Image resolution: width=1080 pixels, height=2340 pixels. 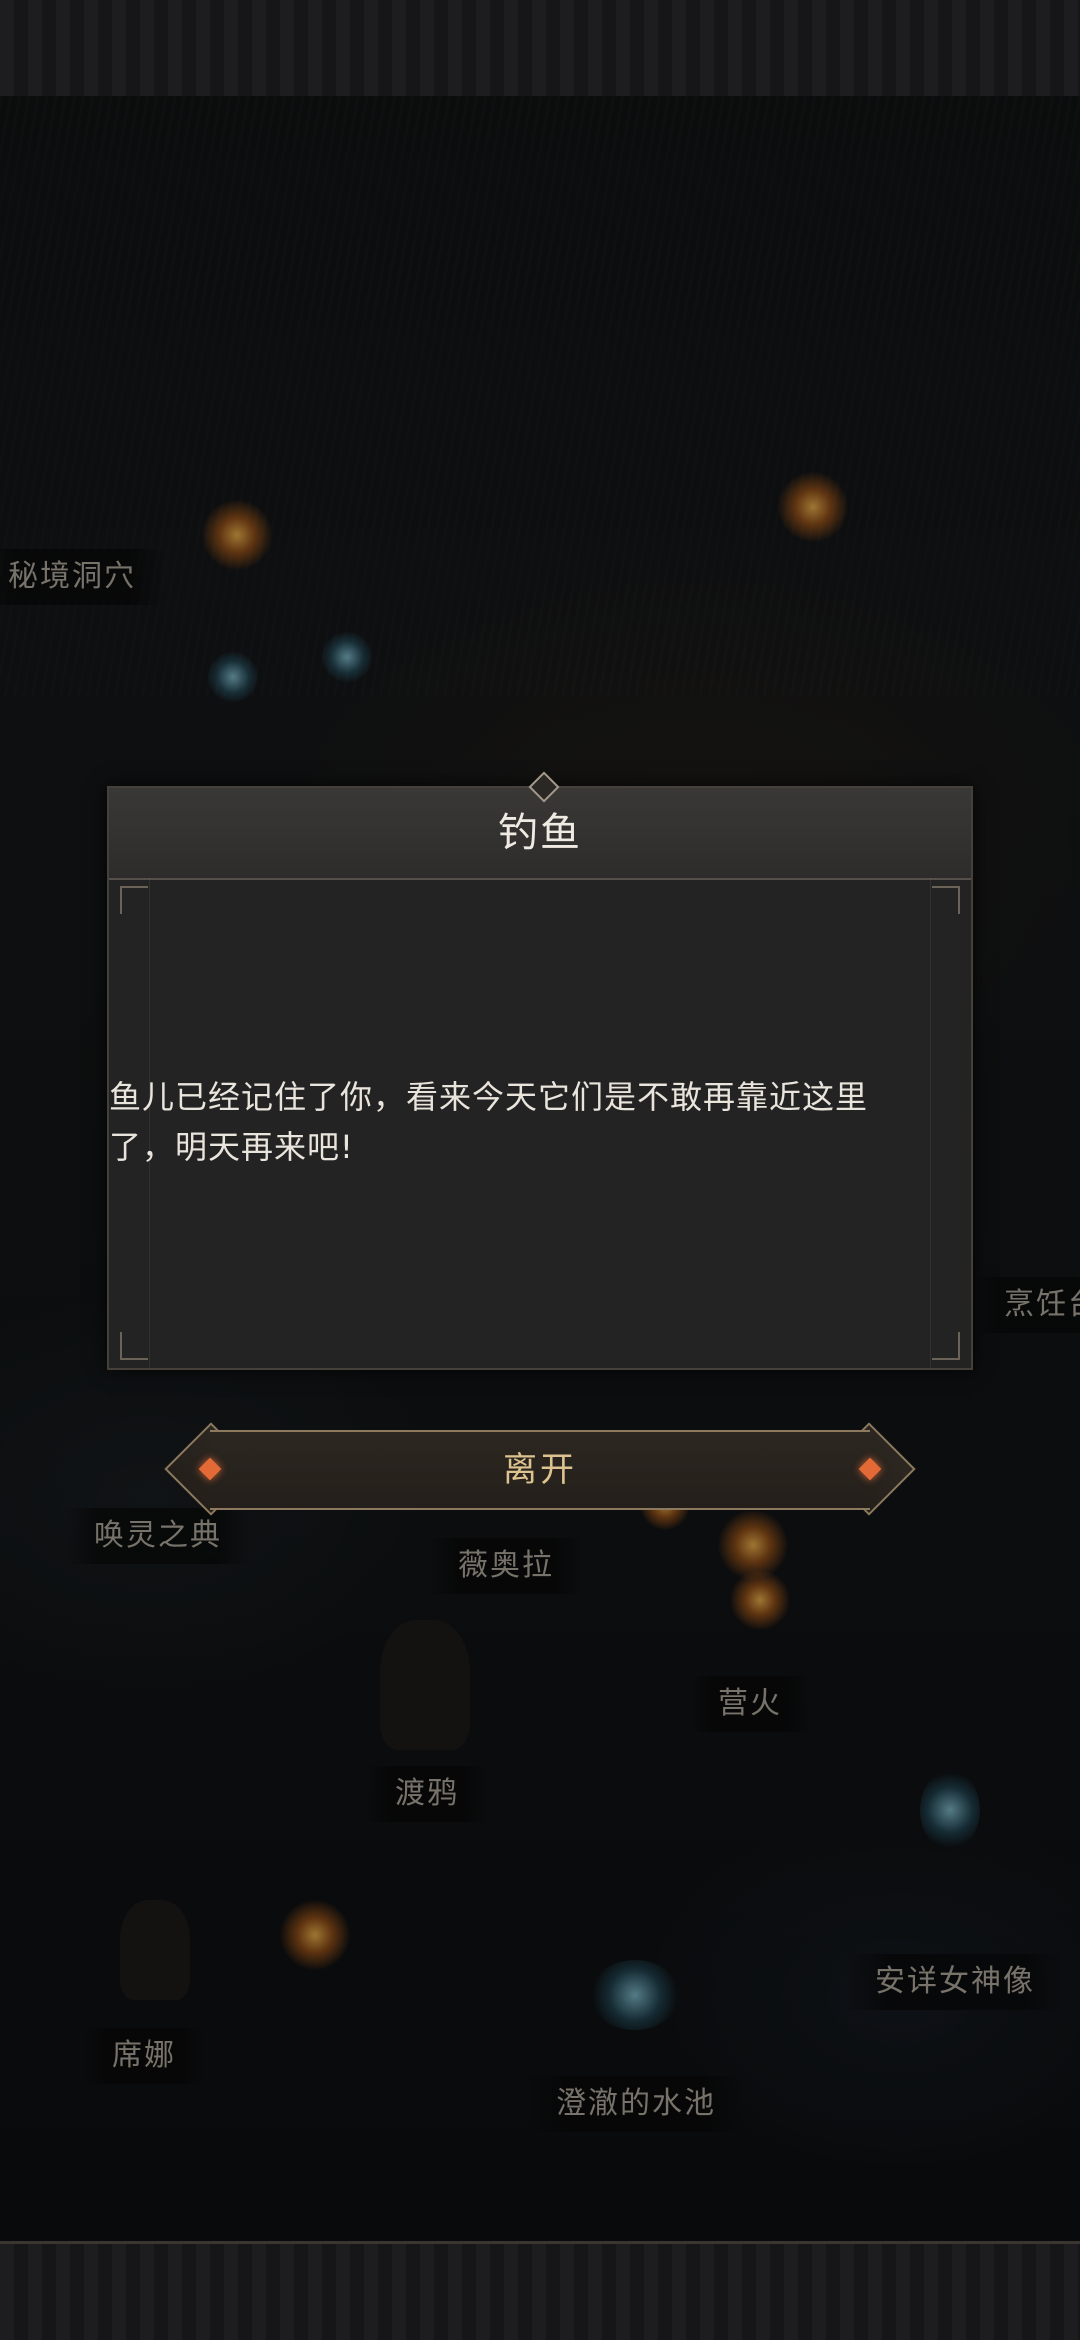 I want to click on dialog-message: 鱼儿已经记住了你，看来今天它们是不敢再靠近这里了，明天再来吧!, so click(x=489, y=1122).